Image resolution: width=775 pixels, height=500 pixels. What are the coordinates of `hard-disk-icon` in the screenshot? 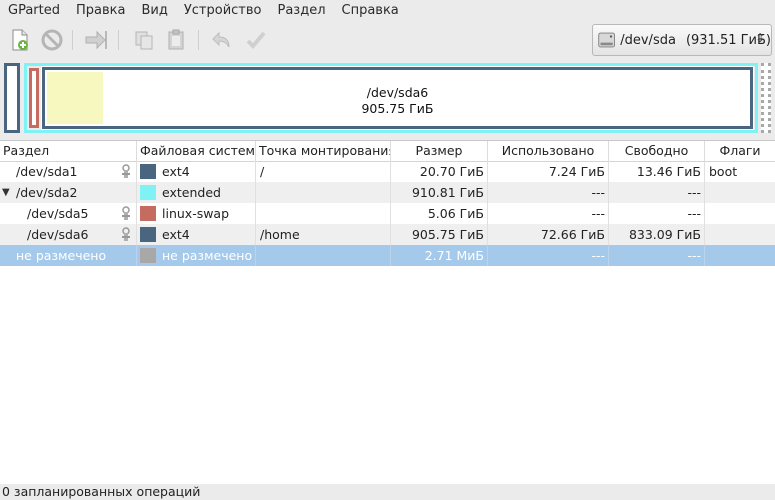 It's located at (606, 40).